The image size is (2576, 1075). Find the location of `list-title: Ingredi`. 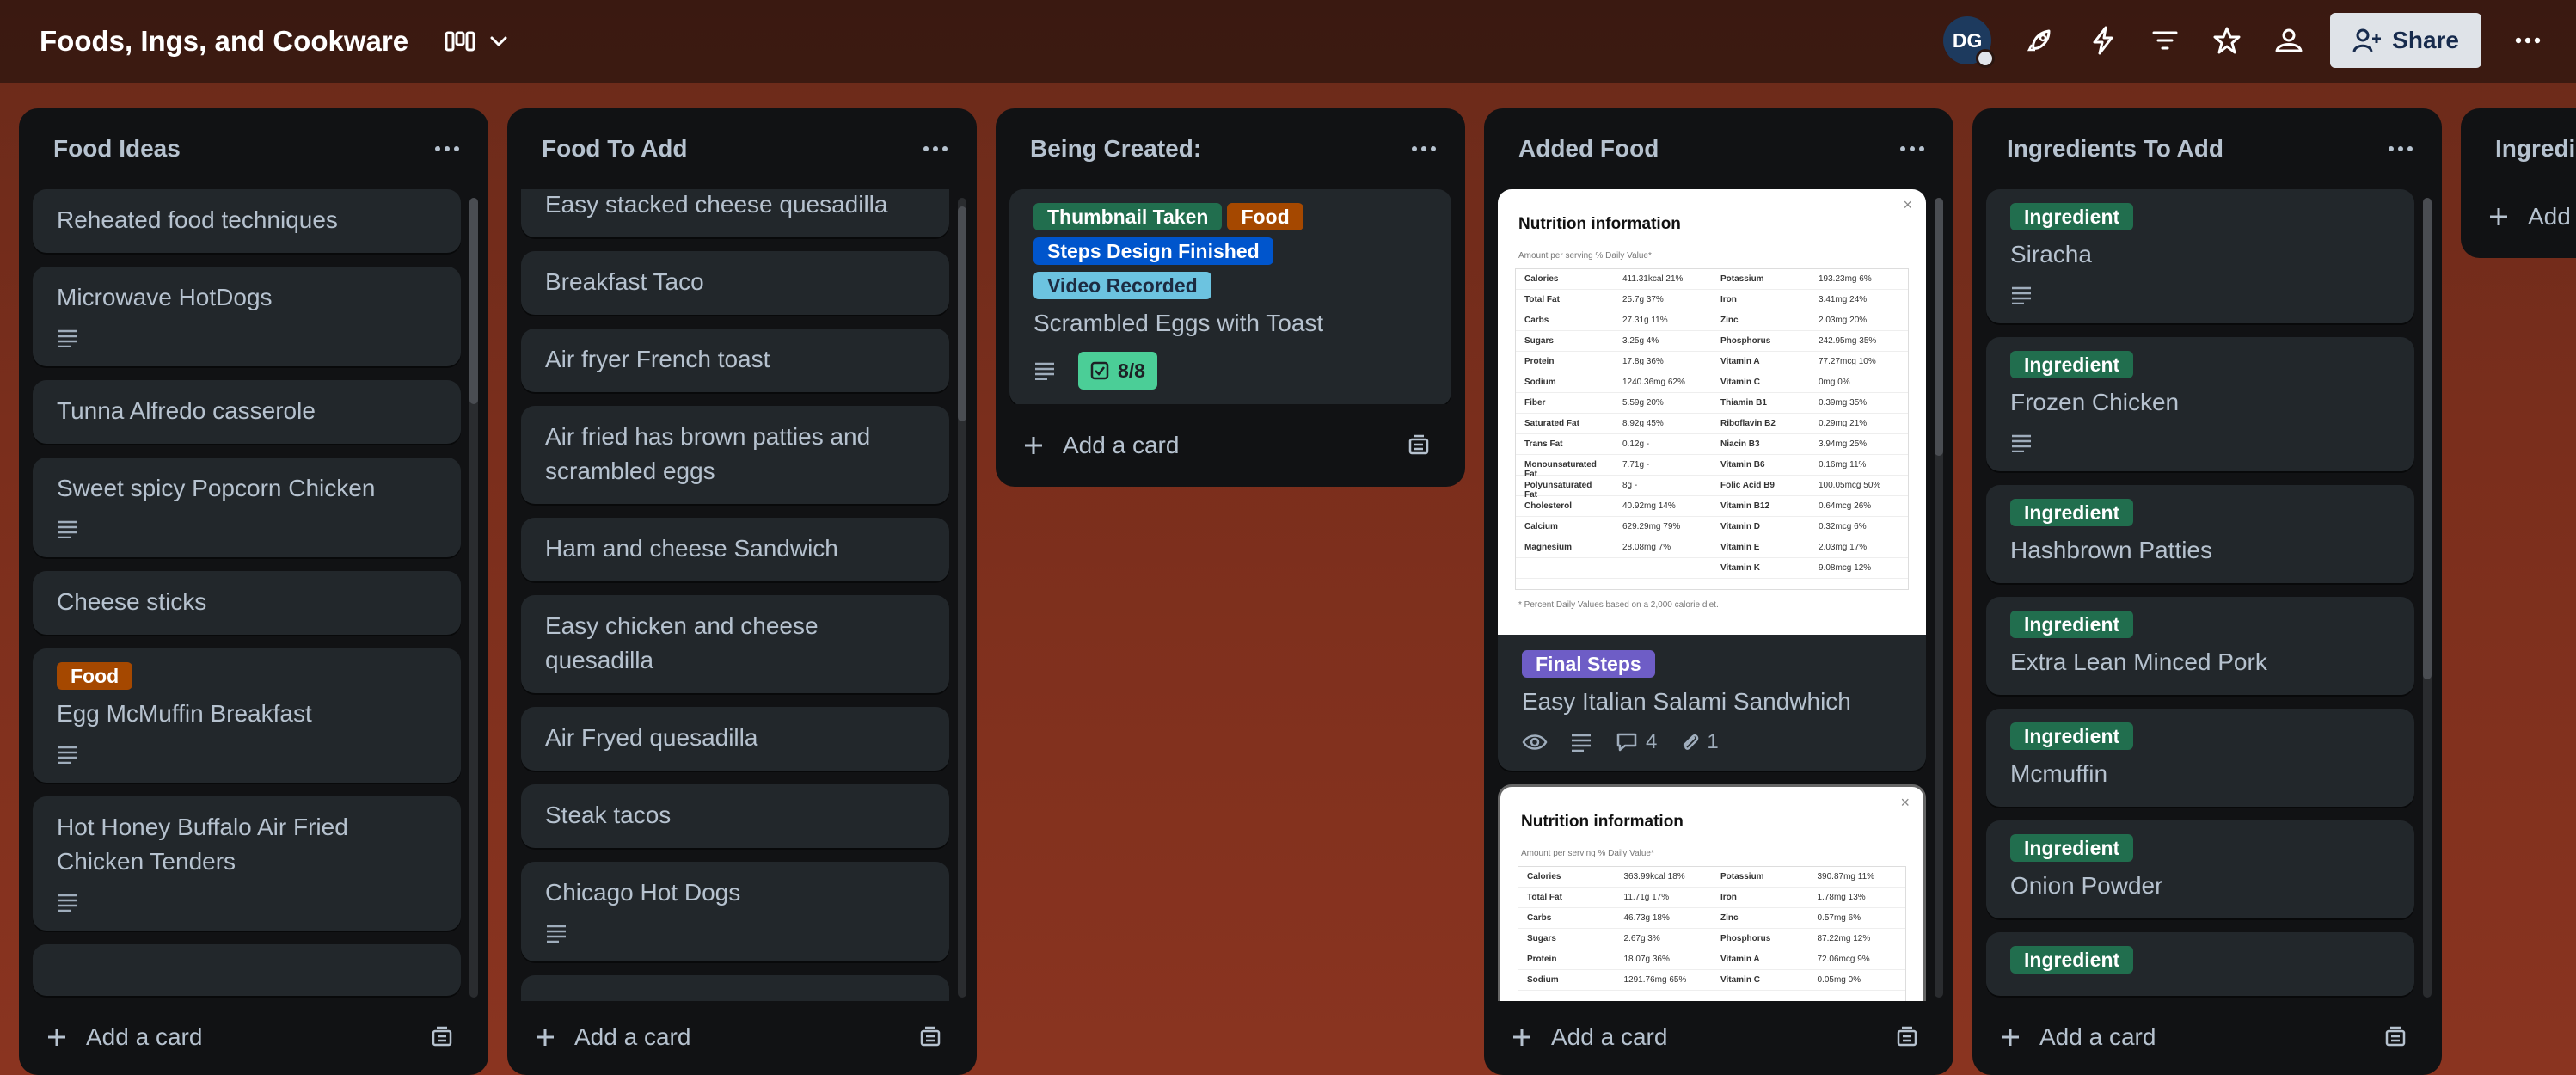

list-title: Ingredi is located at coordinates (2535, 149).